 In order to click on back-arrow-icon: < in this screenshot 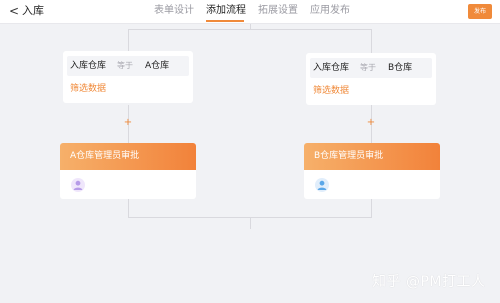, I will do `click(14, 11)`.